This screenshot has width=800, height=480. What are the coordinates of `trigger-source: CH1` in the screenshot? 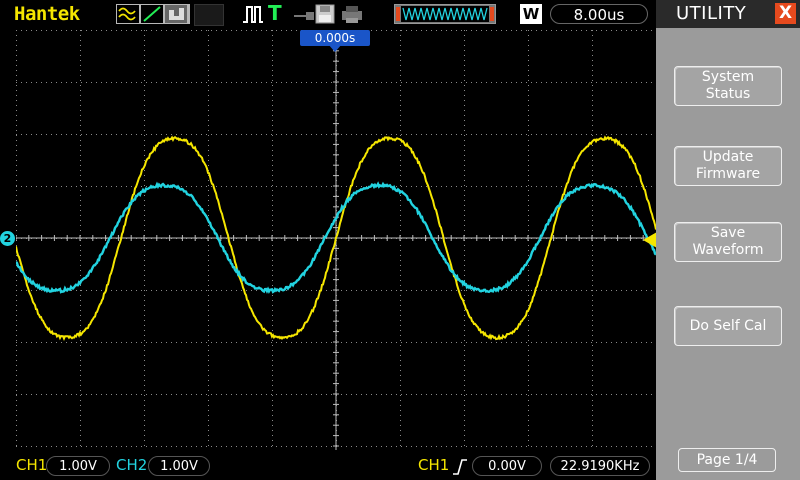 It's located at (433, 465).